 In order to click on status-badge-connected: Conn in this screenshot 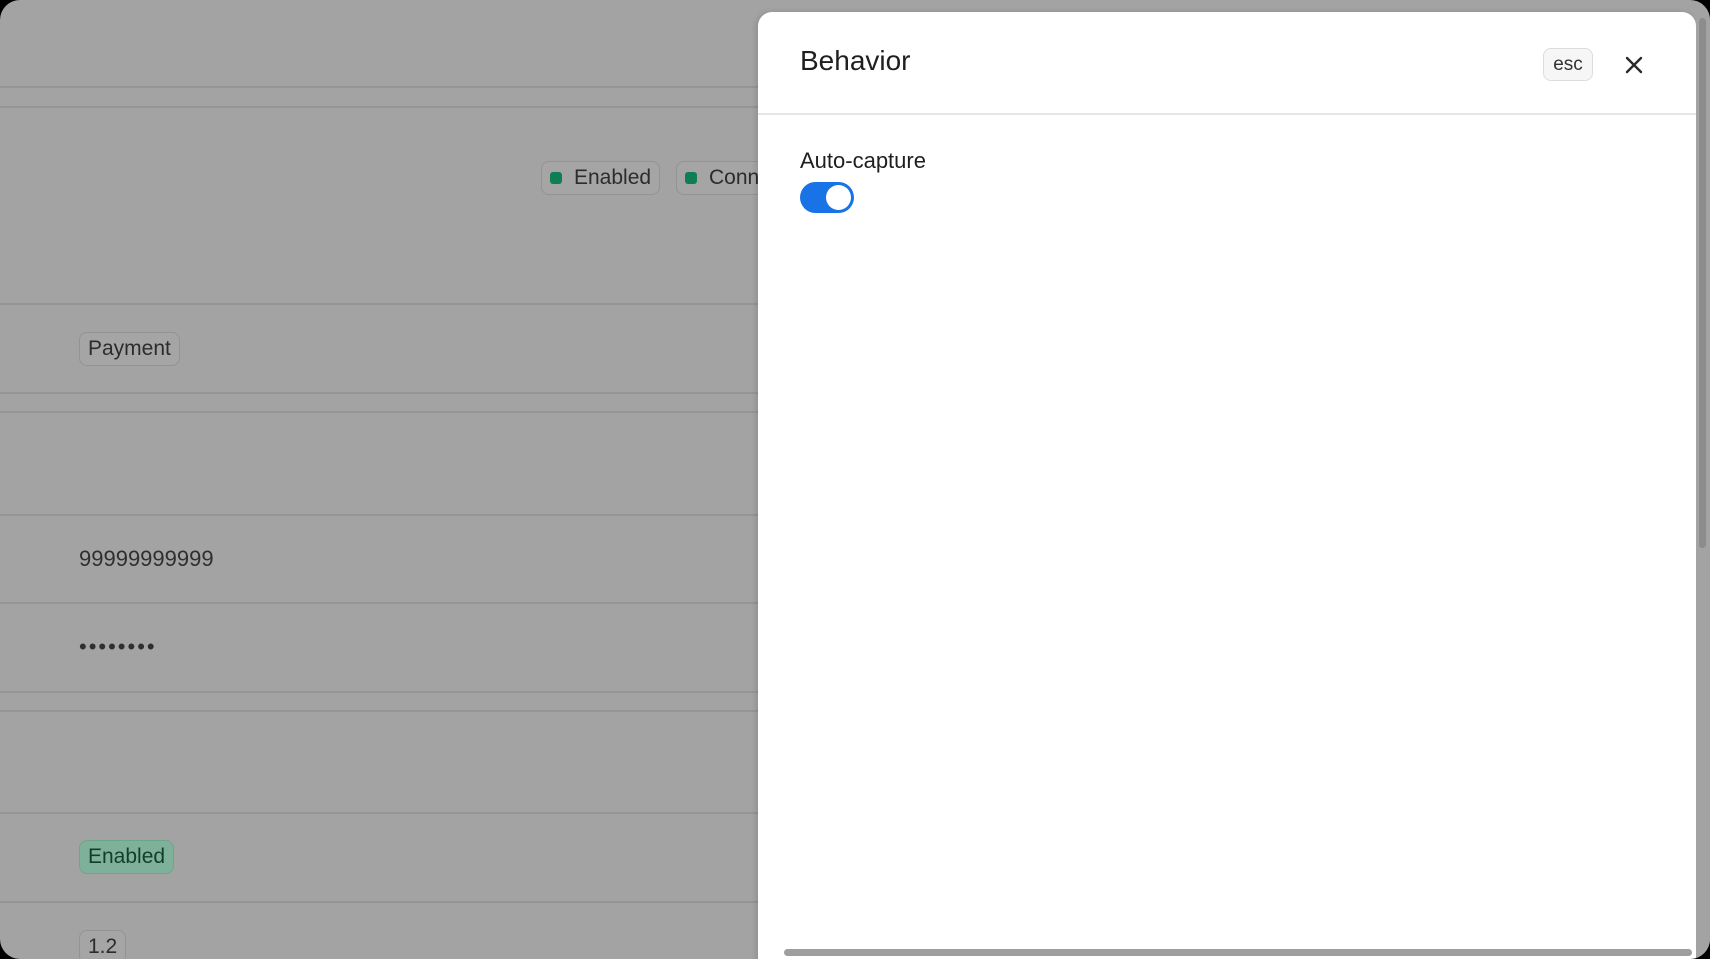, I will do `click(717, 178)`.